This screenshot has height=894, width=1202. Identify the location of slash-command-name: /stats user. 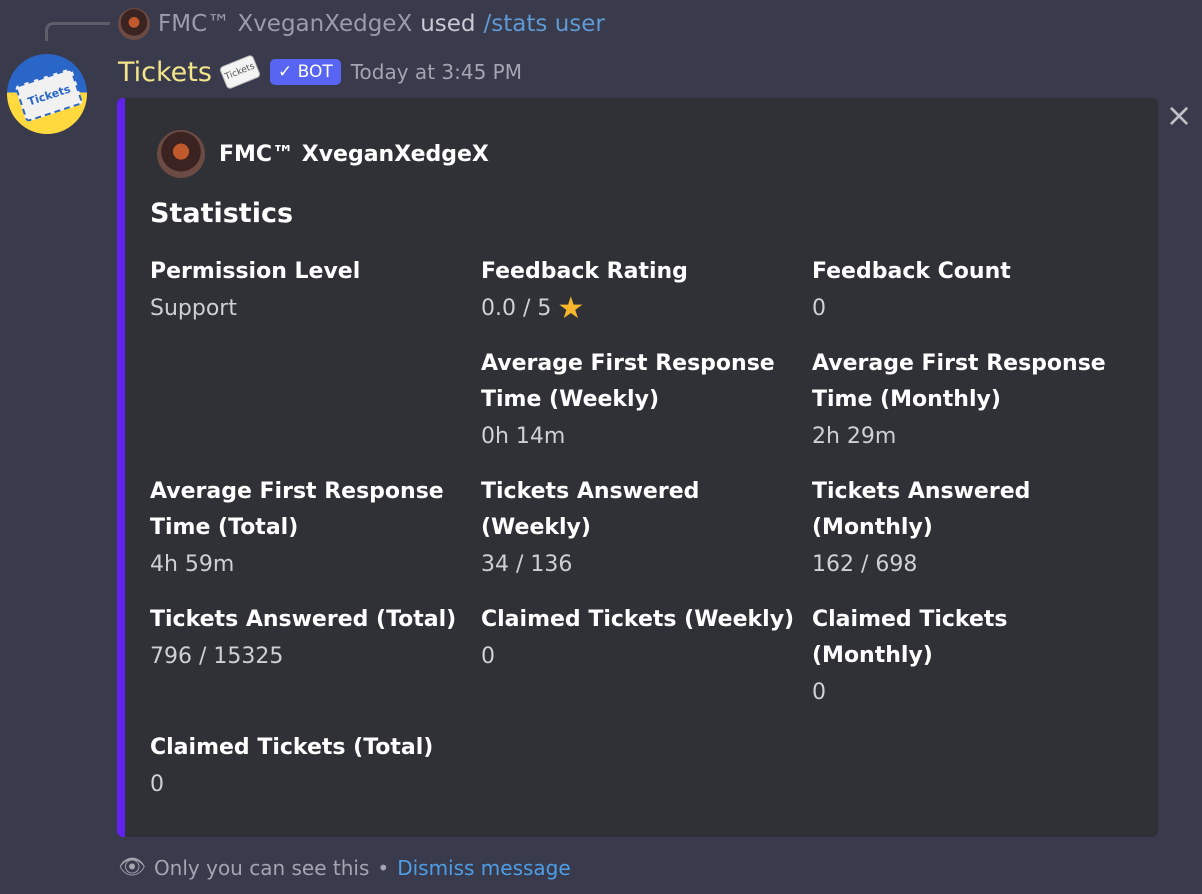
(544, 24).